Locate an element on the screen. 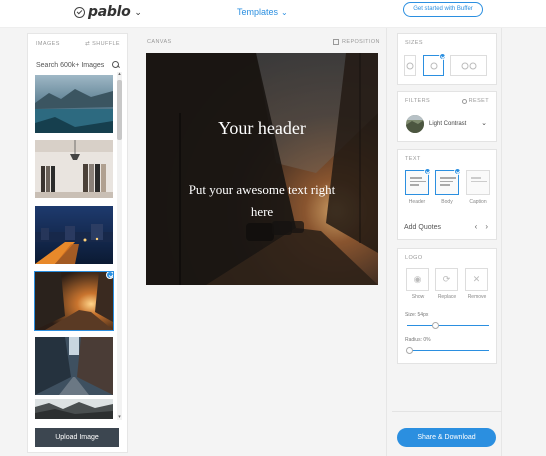 This screenshot has height=456, width=546. text-option-header is located at coordinates (418, 181).